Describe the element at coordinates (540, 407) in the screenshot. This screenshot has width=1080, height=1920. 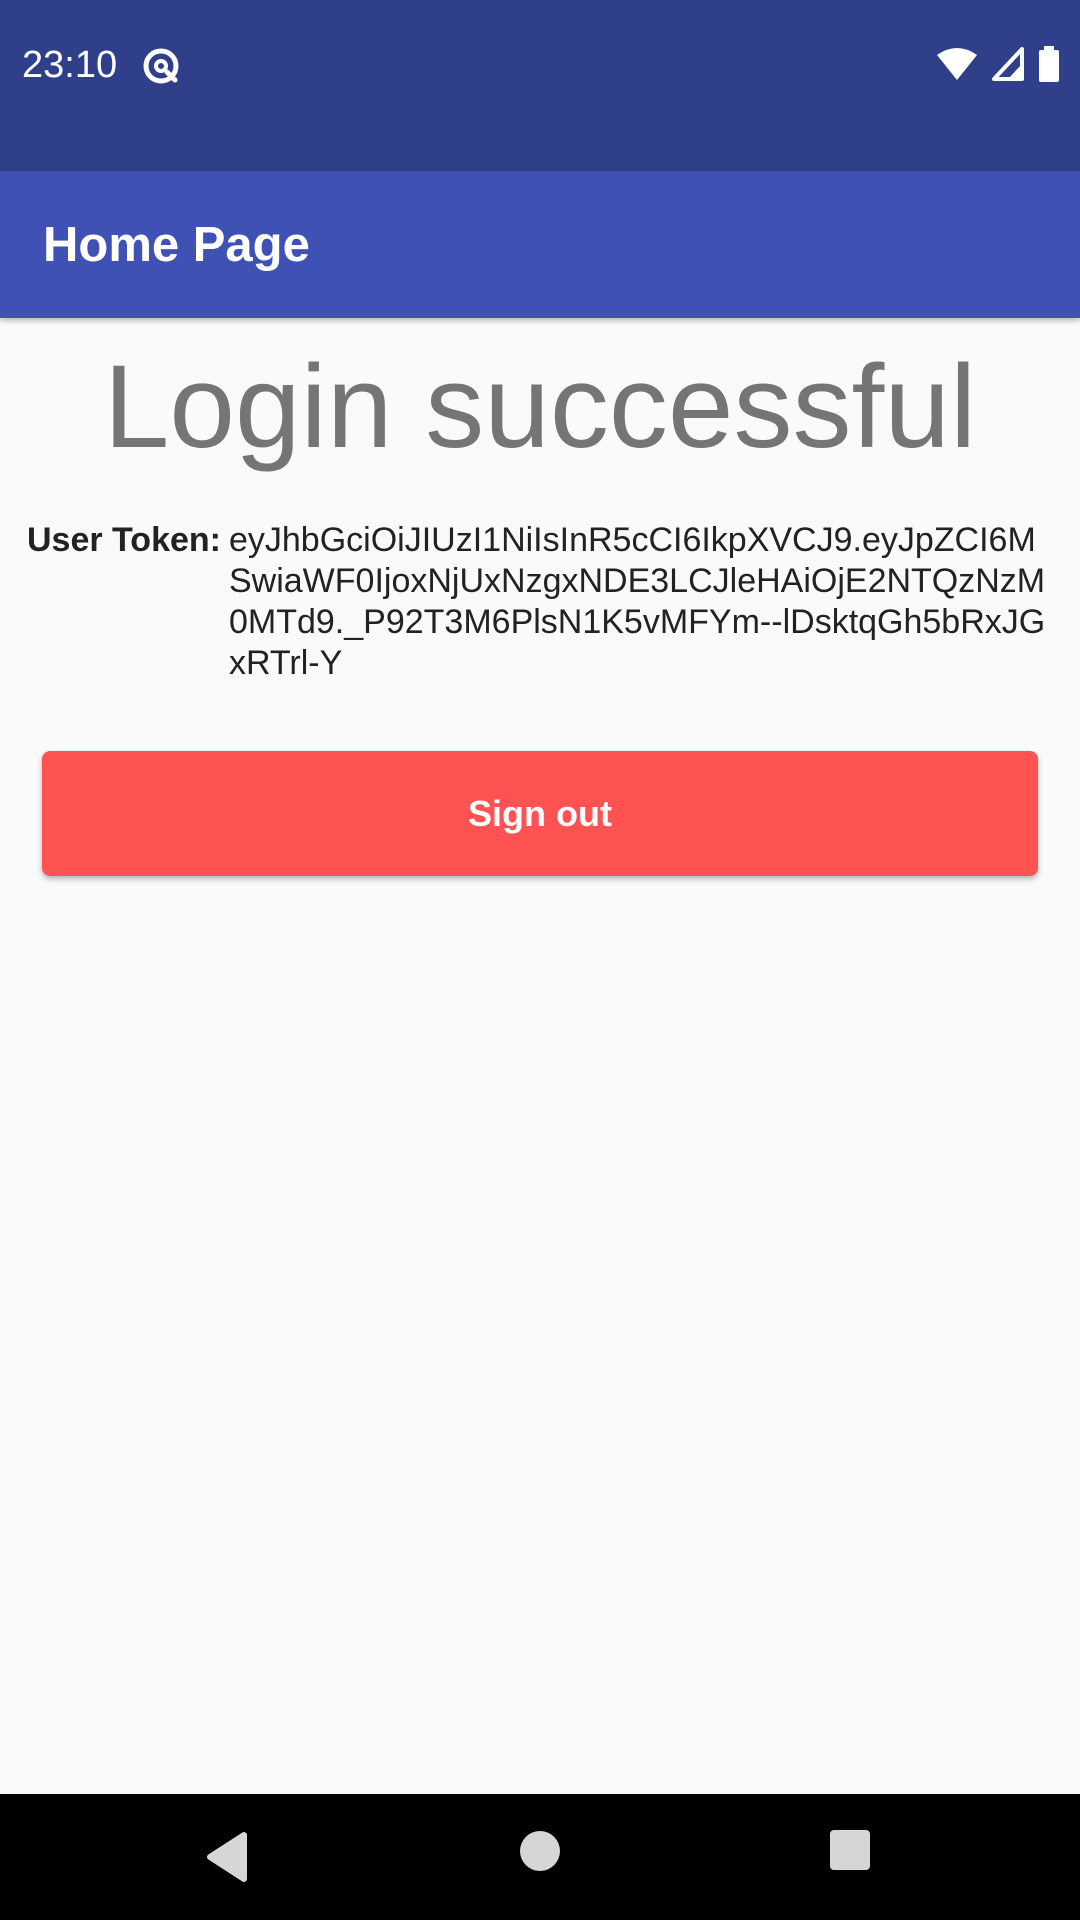
I see `login-success-heading: Login successful` at that location.